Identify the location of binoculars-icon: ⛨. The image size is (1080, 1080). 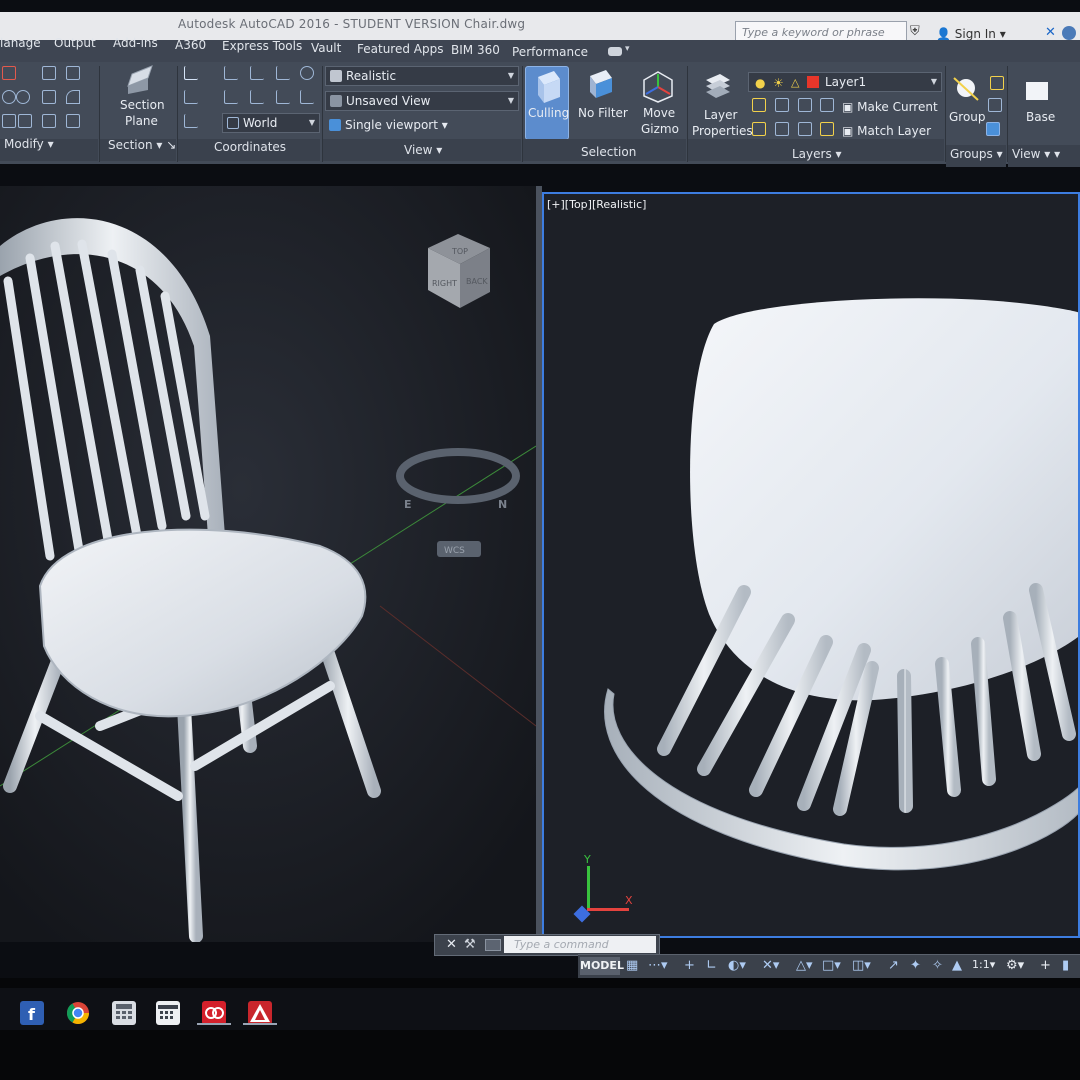
(915, 31).